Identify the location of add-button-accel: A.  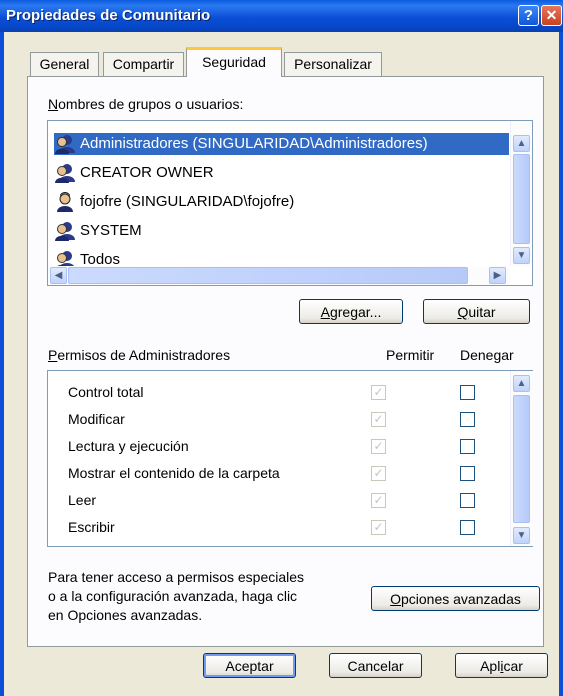
(325, 312).